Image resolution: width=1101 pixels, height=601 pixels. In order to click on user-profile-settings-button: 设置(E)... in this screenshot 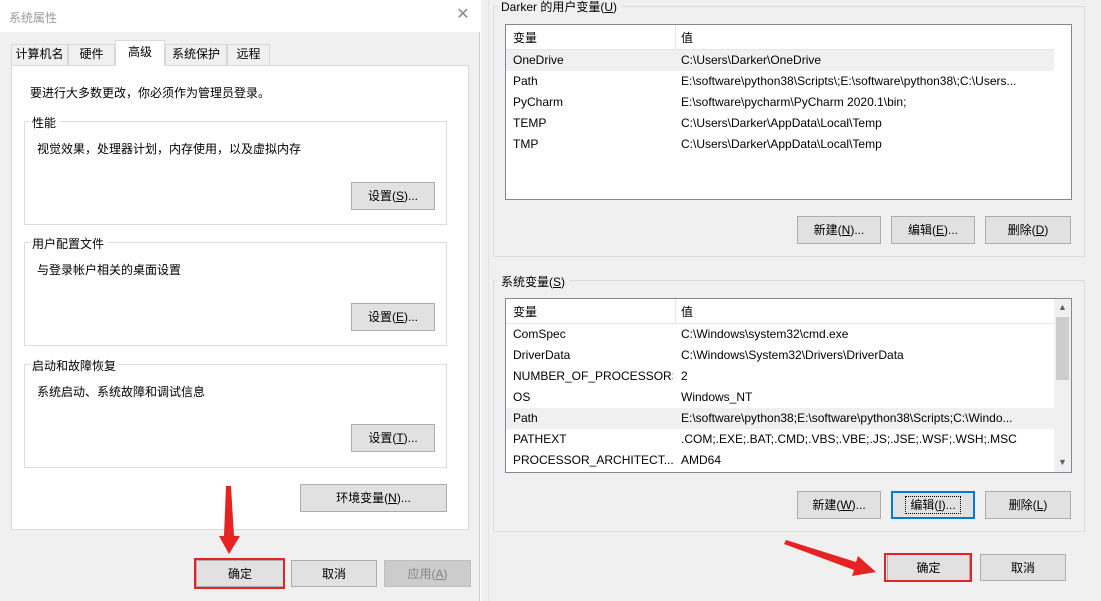, I will do `click(393, 317)`.